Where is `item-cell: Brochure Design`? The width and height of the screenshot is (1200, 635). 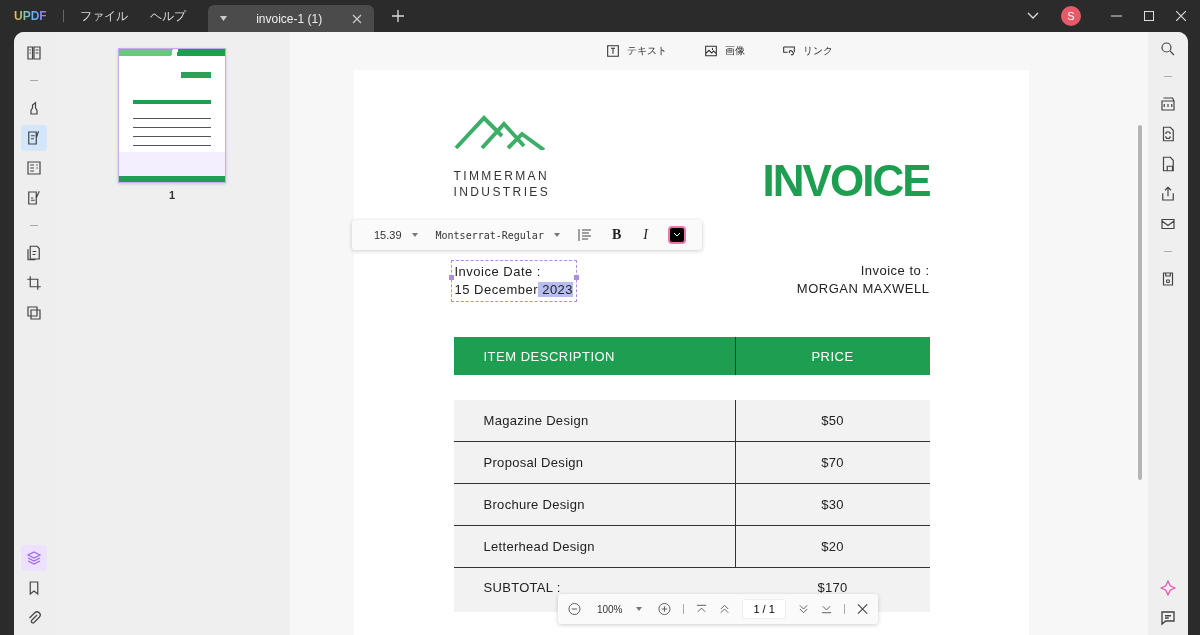
item-cell: Brochure Design is located at coordinates (594, 504).